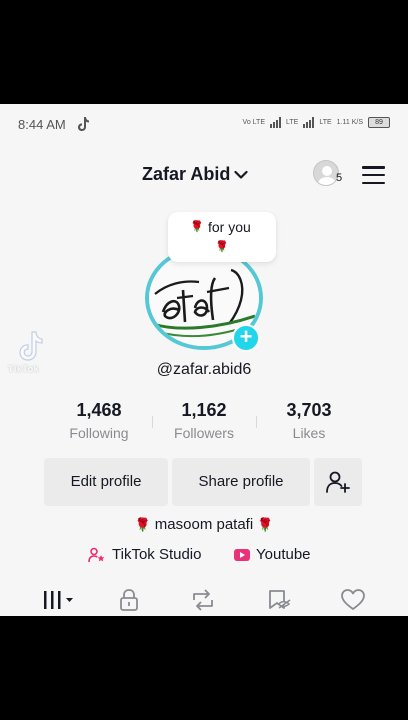 The width and height of the screenshot is (408, 720). What do you see at coordinates (83, 124) in the screenshot?
I see `tiktok-notification-icon` at bounding box center [83, 124].